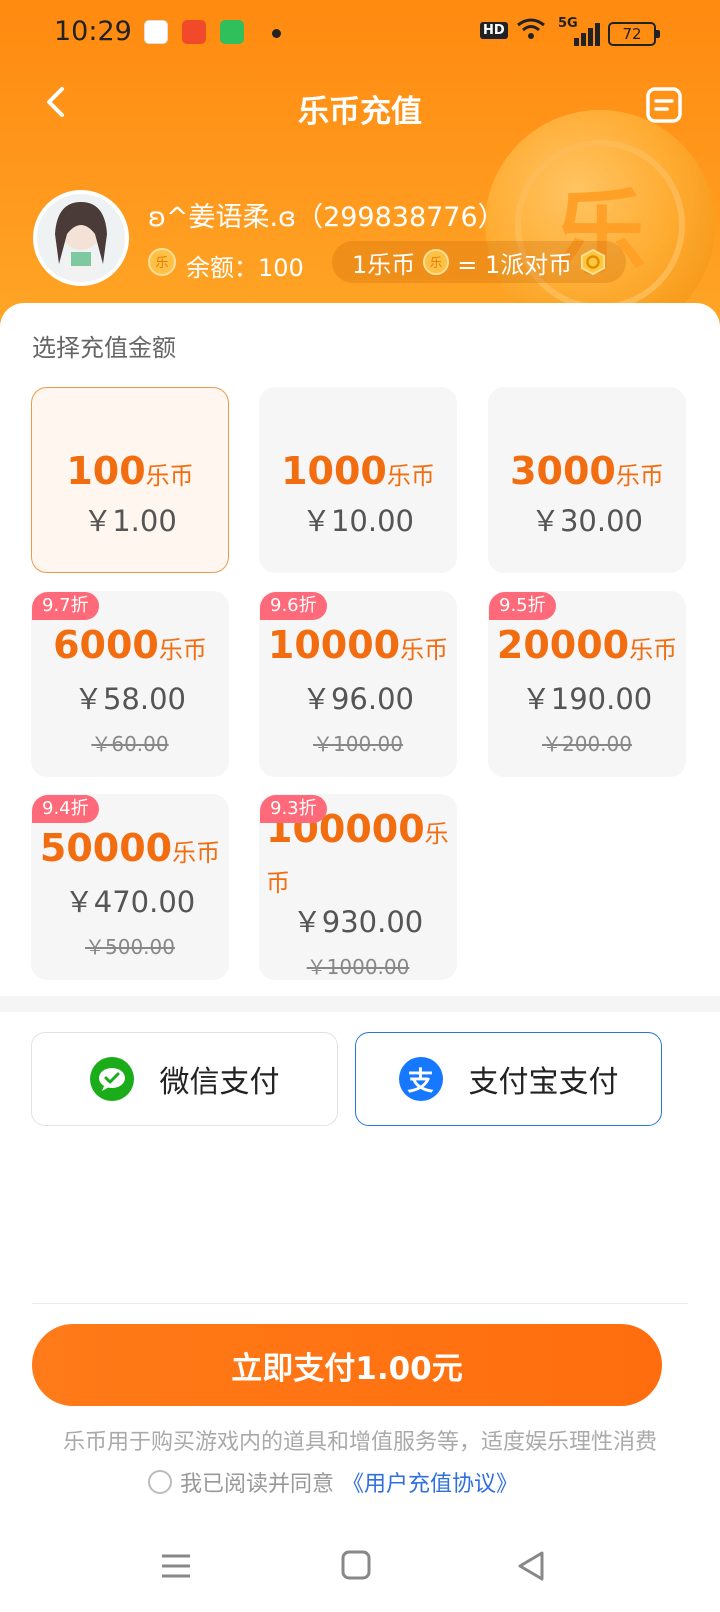 This screenshot has width=720, height=1612. I want to click on video-app-icon, so click(194, 32).